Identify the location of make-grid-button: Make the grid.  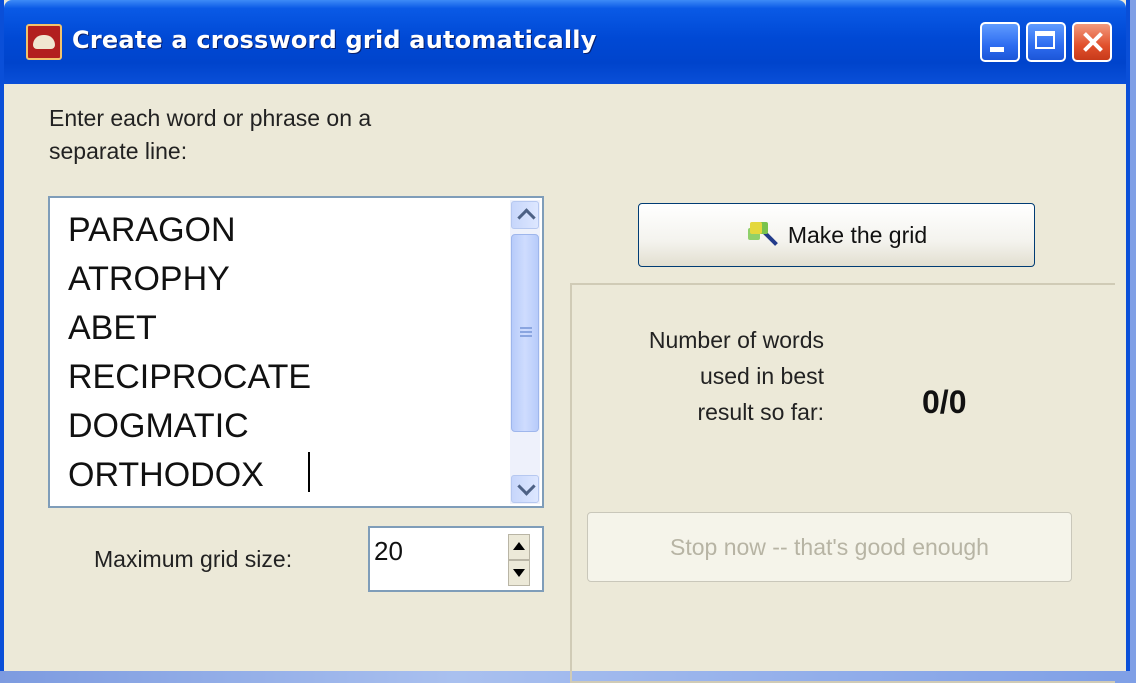
(836, 235).